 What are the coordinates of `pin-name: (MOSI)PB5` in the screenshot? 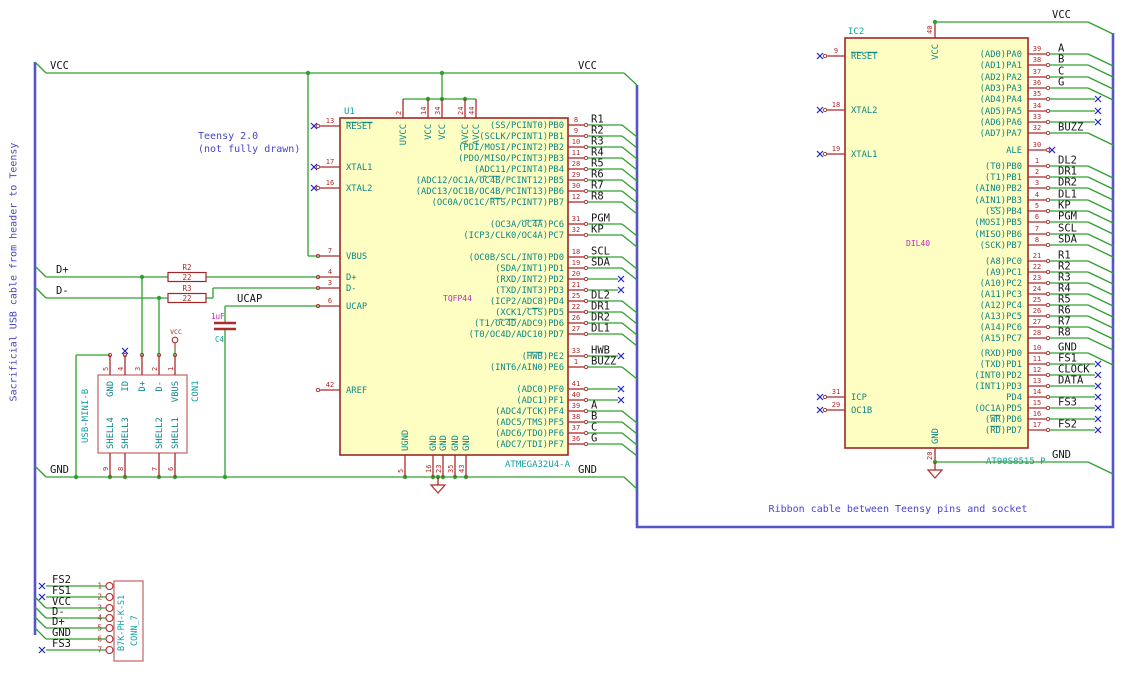 It's located at (998, 223).